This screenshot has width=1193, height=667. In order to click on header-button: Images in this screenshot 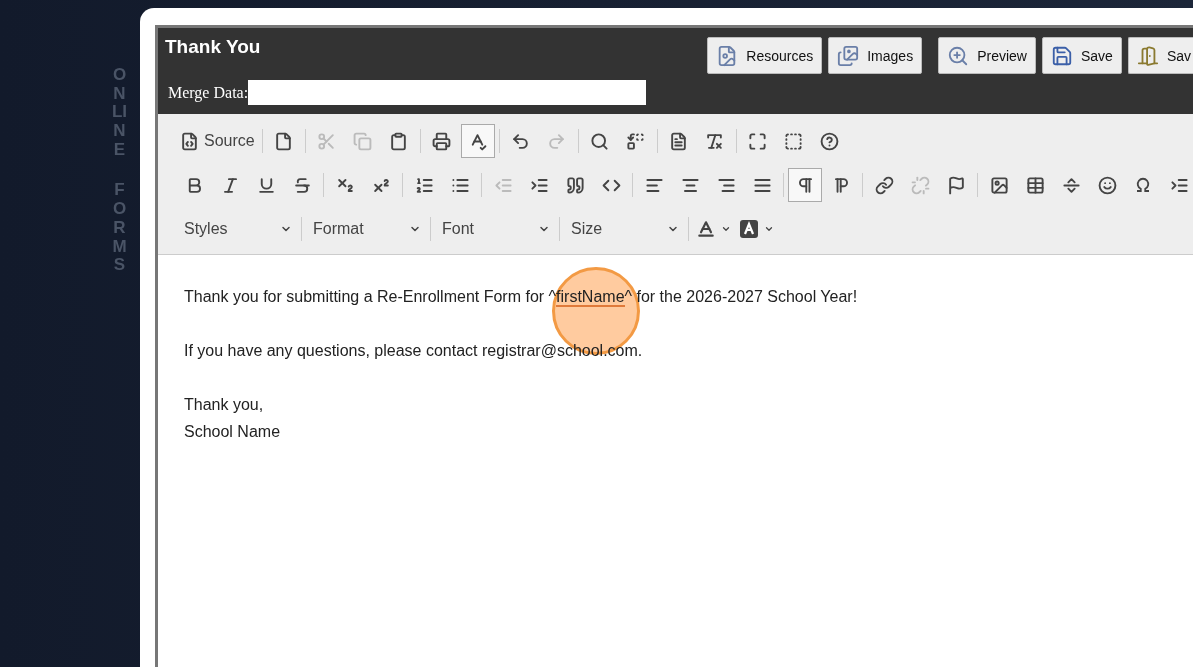, I will do `click(875, 55)`.